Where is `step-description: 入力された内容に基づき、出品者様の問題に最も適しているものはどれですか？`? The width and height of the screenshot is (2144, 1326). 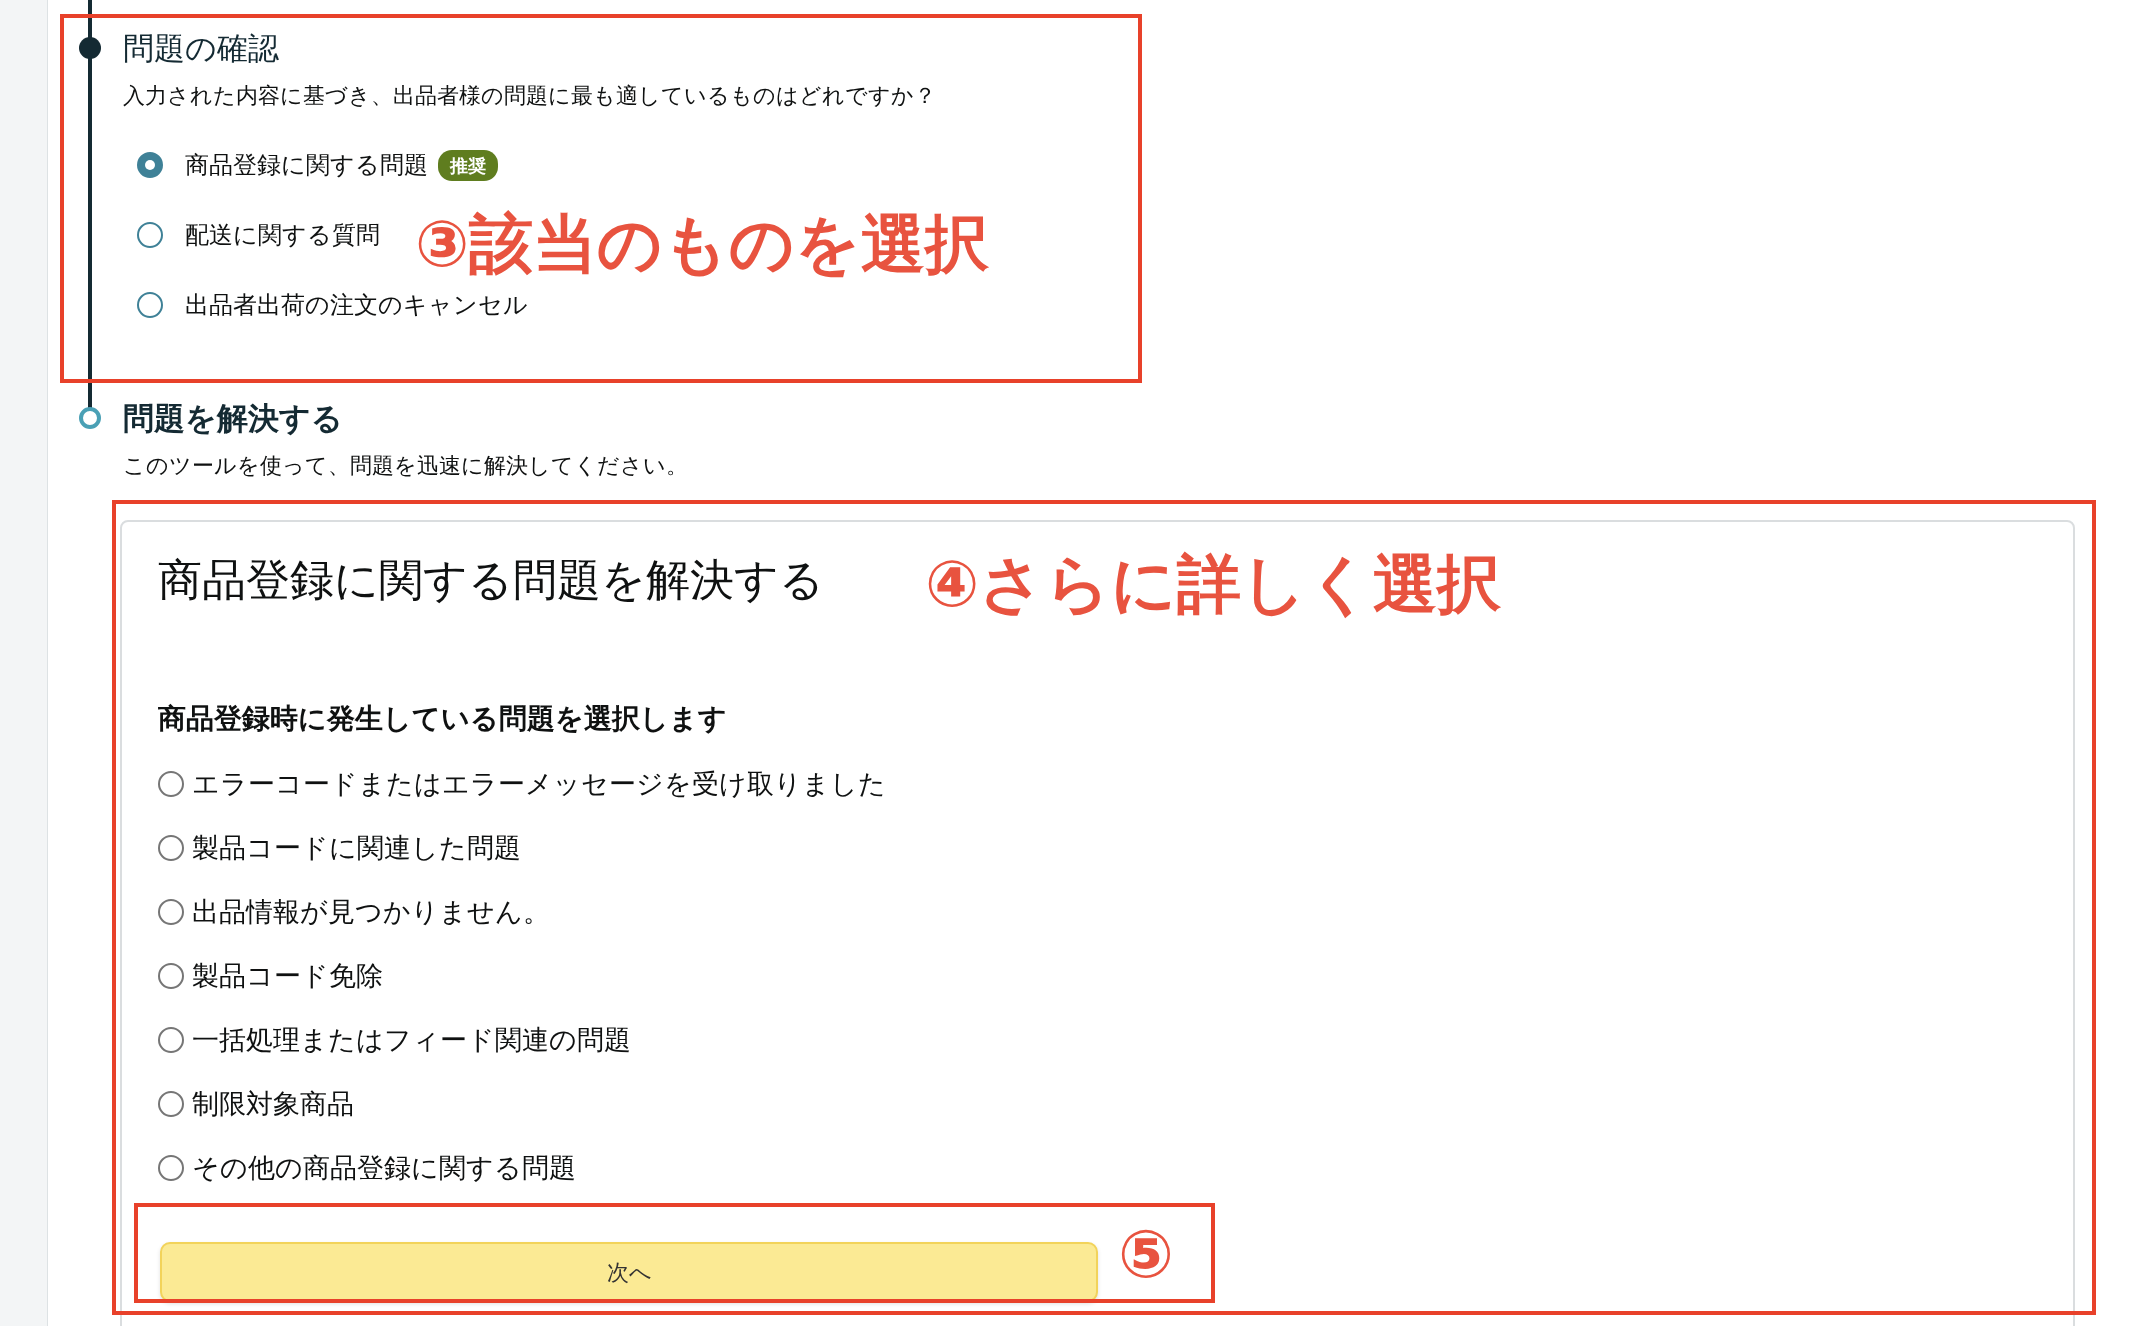 step-description: 入力された内容に基づき、出品者様の問題に最も適しているものはどれですか？ is located at coordinates (530, 96).